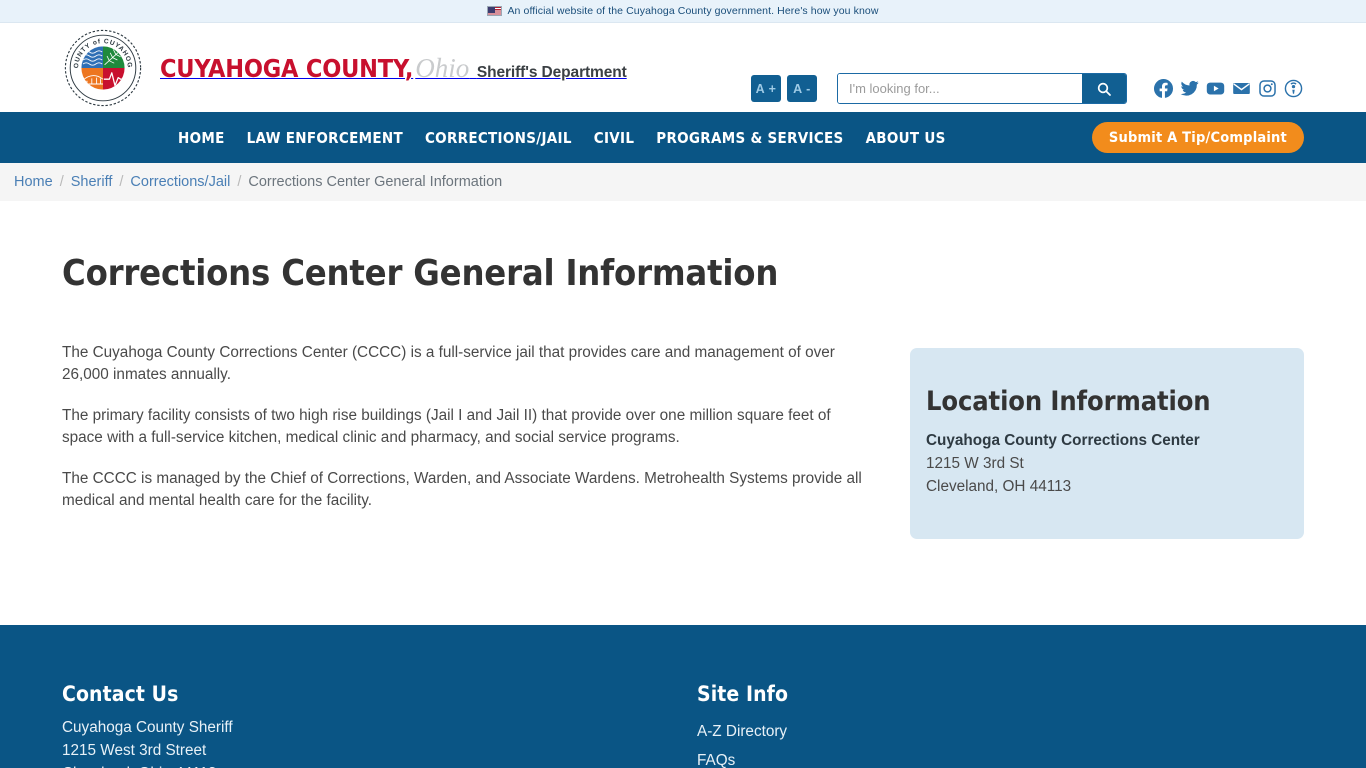 This screenshot has height=768, width=1366. What do you see at coordinates (147, 727) in the screenshot?
I see `footer-contact-line-1: Cuyahoga County Sheriff` at bounding box center [147, 727].